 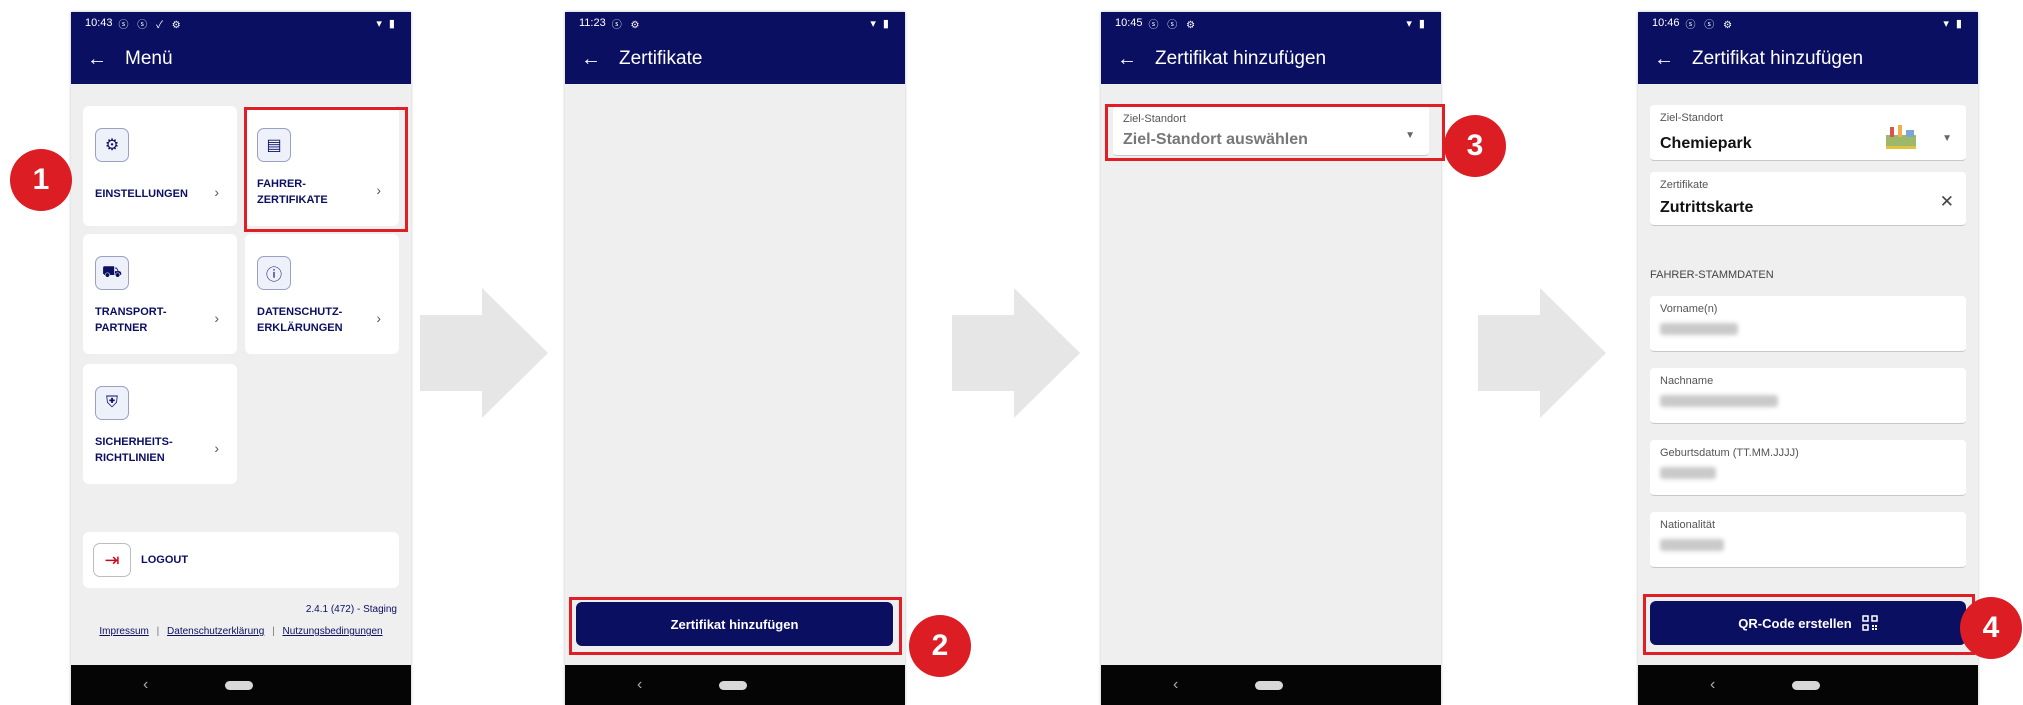 I want to click on step-badge-2: 2, so click(x=940, y=646).